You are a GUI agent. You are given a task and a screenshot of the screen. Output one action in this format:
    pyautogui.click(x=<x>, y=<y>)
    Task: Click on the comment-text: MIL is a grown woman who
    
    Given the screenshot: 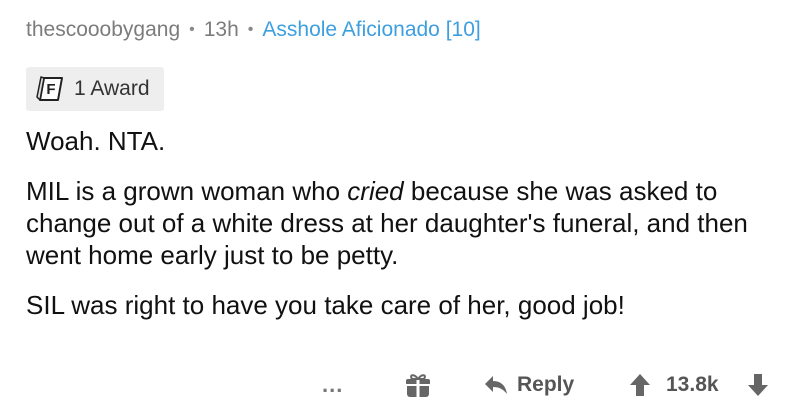 What is the action you would take?
    pyautogui.click(x=187, y=191)
    